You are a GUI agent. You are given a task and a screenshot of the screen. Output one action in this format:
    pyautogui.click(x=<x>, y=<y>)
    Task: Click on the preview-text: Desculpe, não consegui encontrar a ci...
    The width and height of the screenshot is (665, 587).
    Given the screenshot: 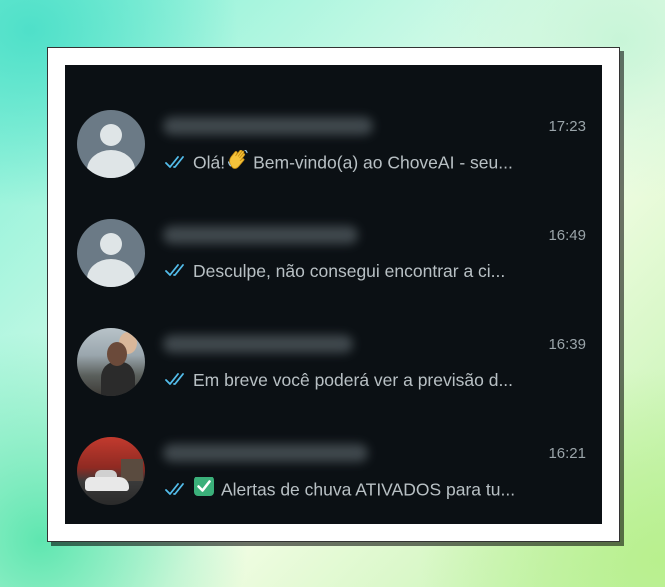 What is the action you would take?
    pyautogui.click(x=349, y=271)
    